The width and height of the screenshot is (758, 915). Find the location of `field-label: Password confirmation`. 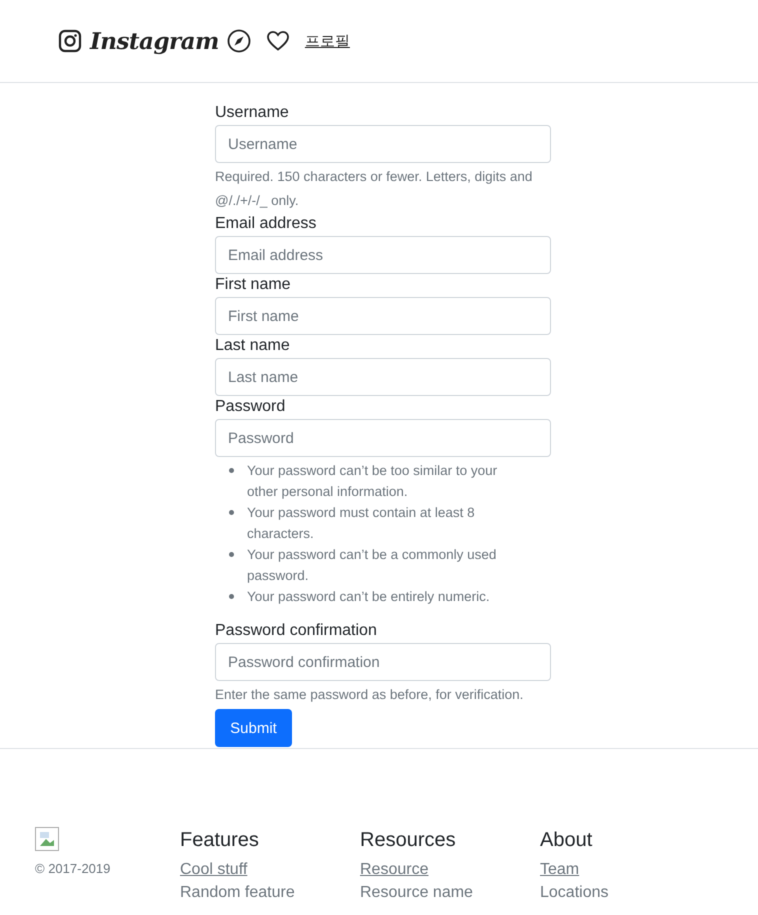

field-label: Password confirmation is located at coordinates (296, 631).